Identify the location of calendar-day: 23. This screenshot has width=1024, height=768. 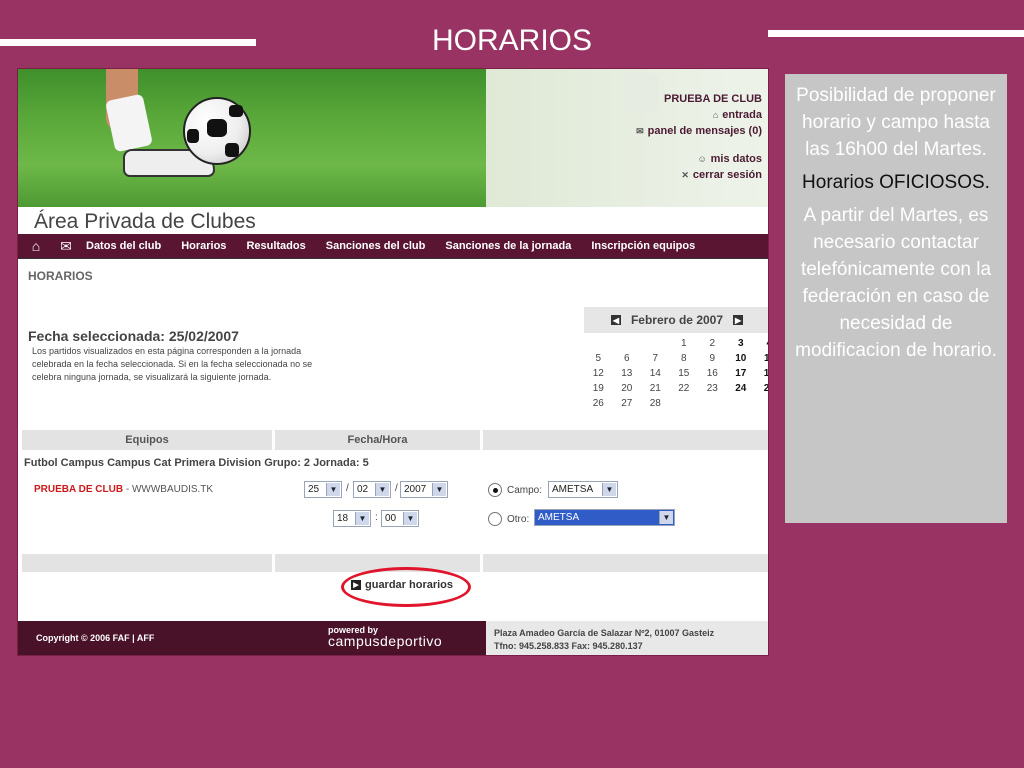
(712, 389).